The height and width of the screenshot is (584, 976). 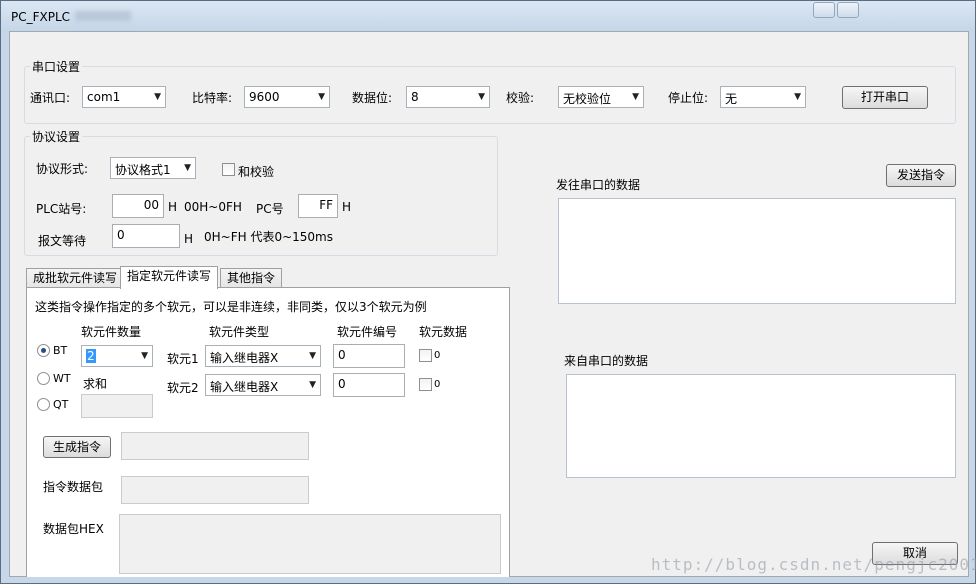 I want to click on row1-number-input: 0, so click(x=369, y=356).